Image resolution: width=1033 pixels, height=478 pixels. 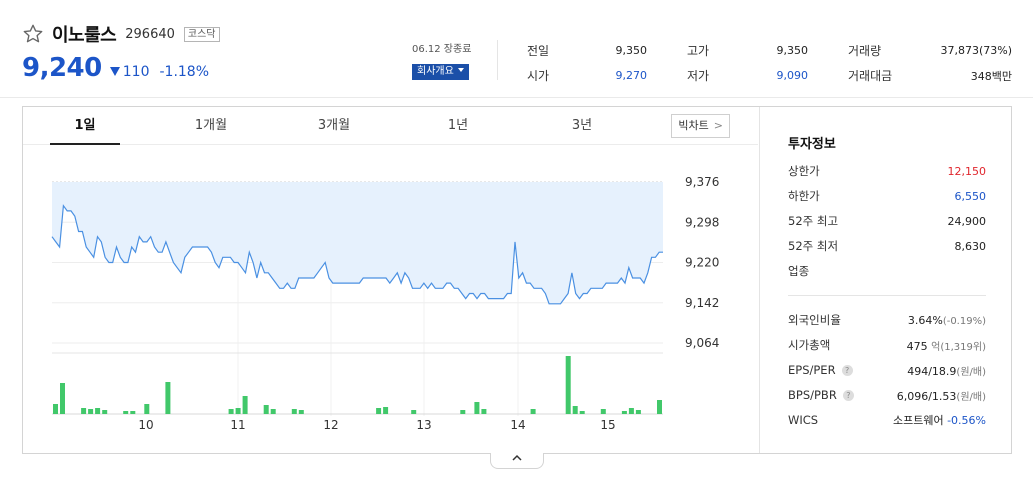 I want to click on tab-1month: 1개월, so click(x=211, y=126).